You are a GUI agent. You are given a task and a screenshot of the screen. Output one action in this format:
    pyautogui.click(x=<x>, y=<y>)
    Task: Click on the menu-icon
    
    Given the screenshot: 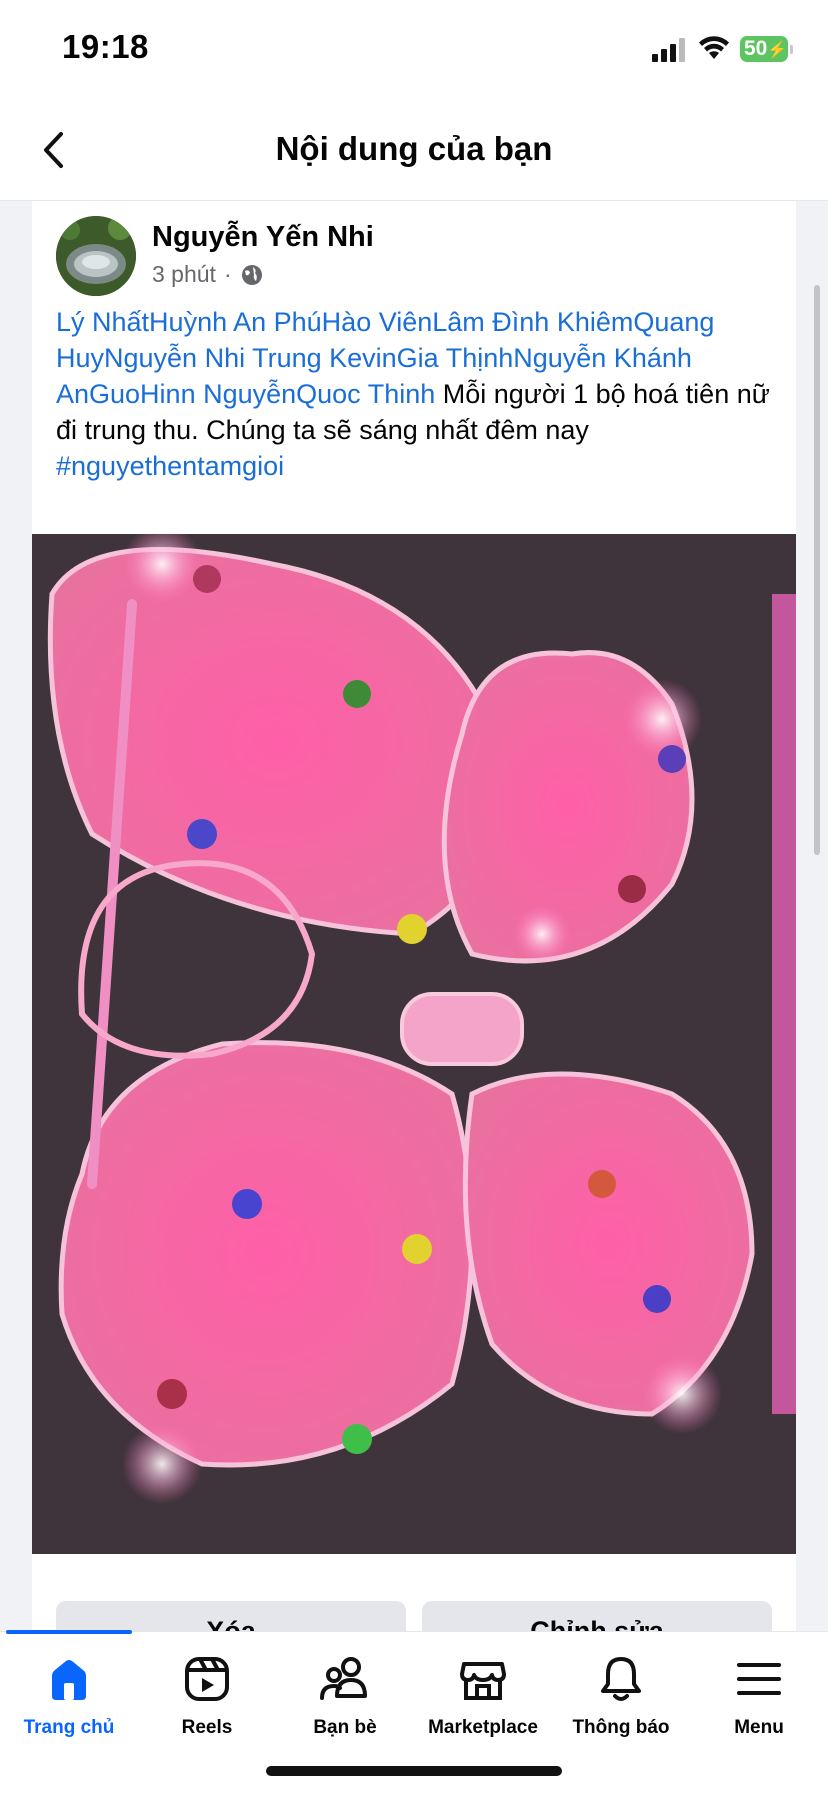 What is the action you would take?
    pyautogui.click(x=759, y=1679)
    